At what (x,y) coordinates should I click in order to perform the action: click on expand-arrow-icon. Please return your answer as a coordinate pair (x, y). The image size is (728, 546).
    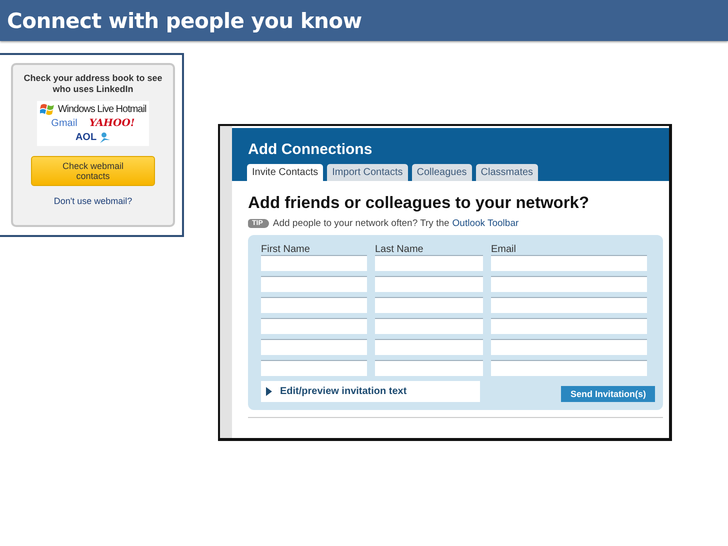
    Looking at the image, I should click on (269, 391).